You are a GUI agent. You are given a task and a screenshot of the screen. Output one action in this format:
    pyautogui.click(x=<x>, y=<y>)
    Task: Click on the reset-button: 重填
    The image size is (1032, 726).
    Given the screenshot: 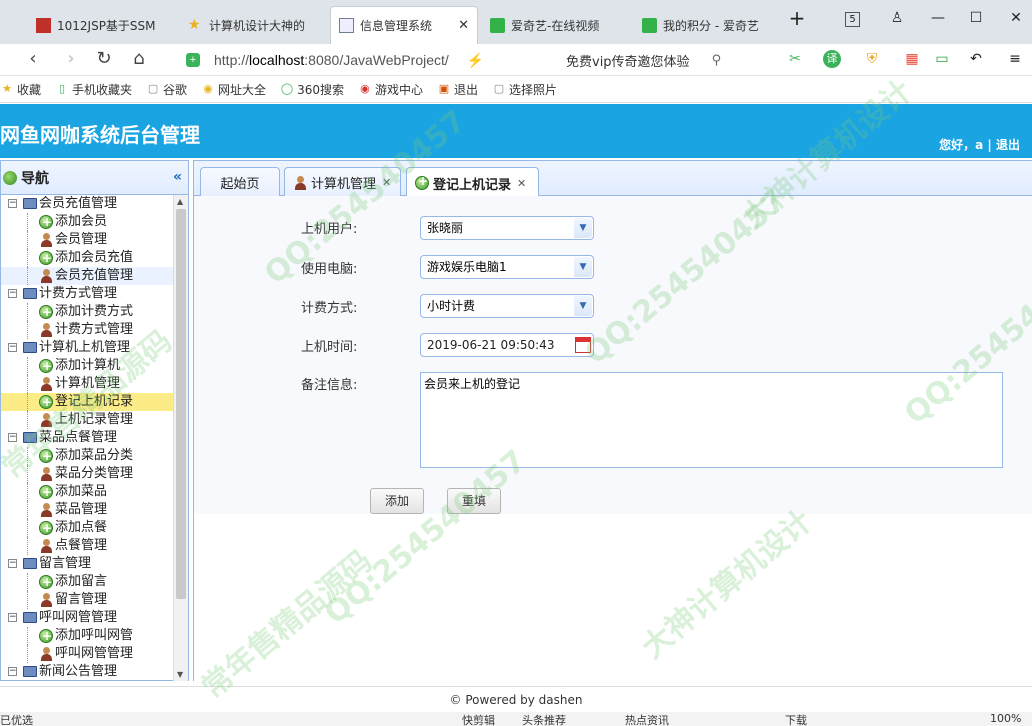 What is the action you would take?
    pyautogui.click(x=474, y=501)
    